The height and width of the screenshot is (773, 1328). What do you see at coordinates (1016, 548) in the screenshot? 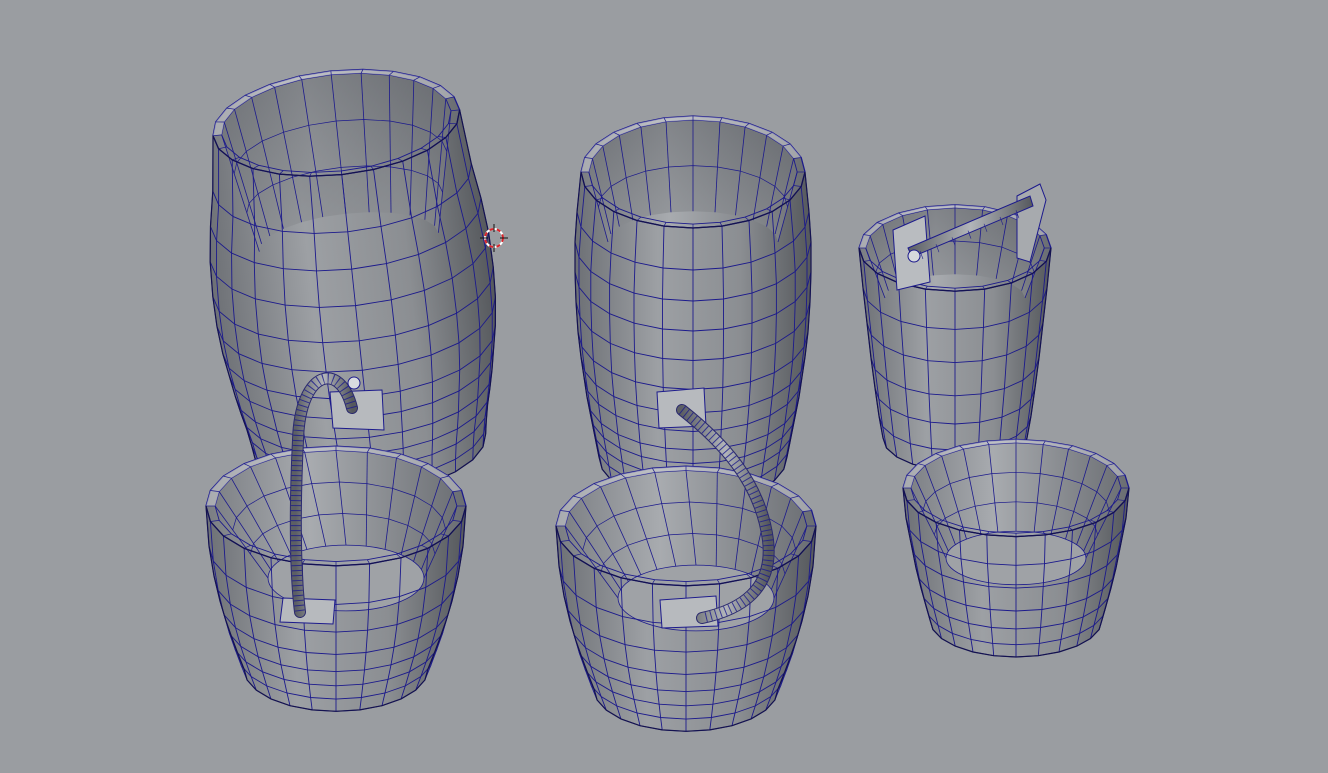
I see `tub-right-mesh` at bounding box center [1016, 548].